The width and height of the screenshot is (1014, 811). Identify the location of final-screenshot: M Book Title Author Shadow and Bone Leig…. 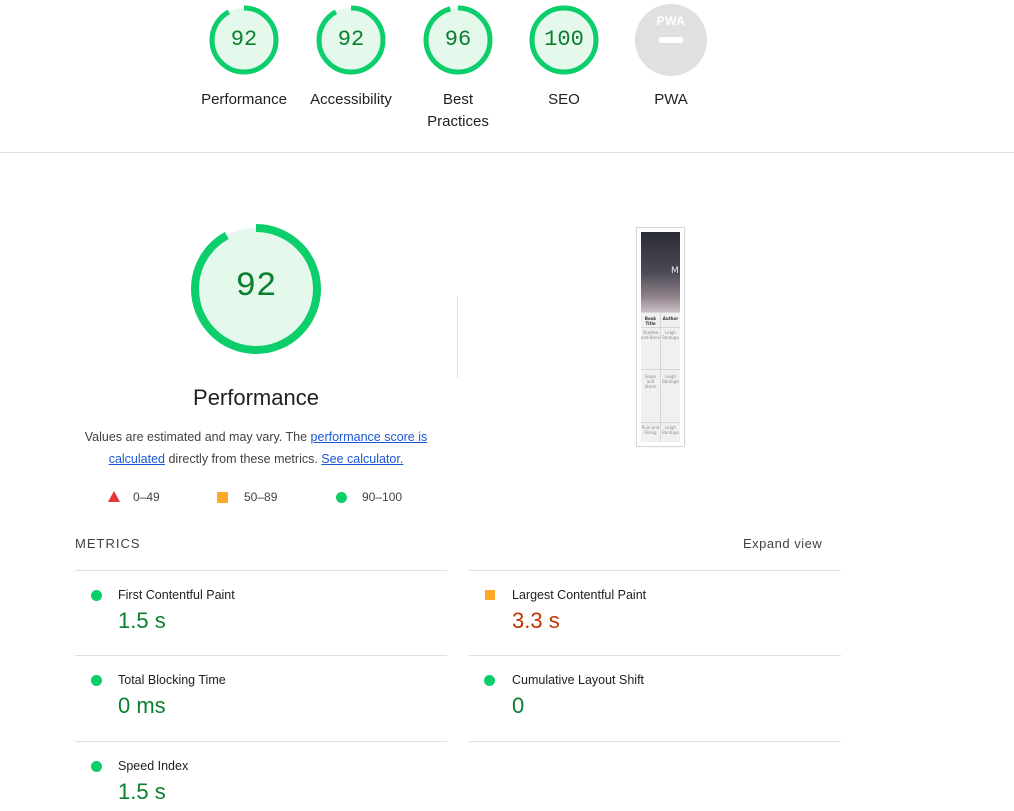
(660, 337).